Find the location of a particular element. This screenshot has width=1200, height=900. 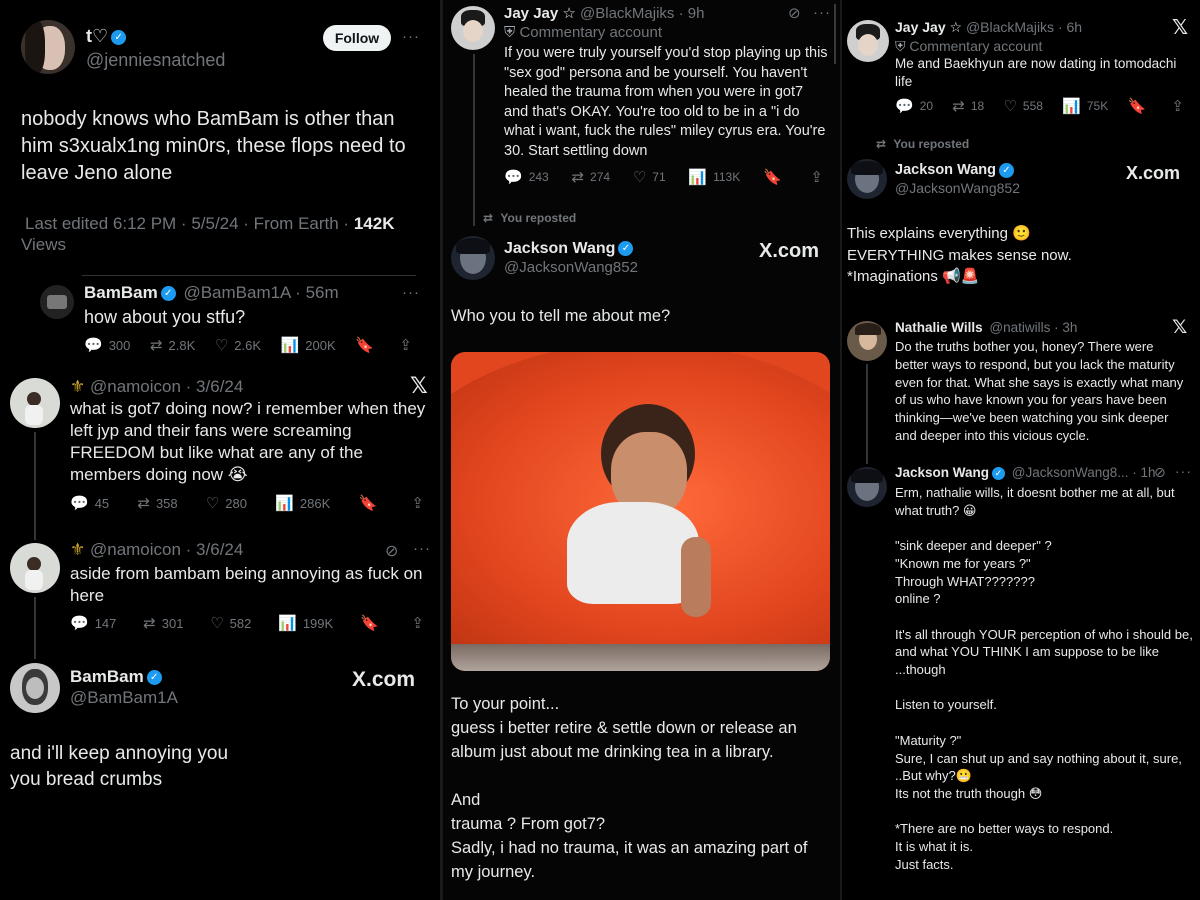

reply-button: 💬 20 is located at coordinates (914, 106).